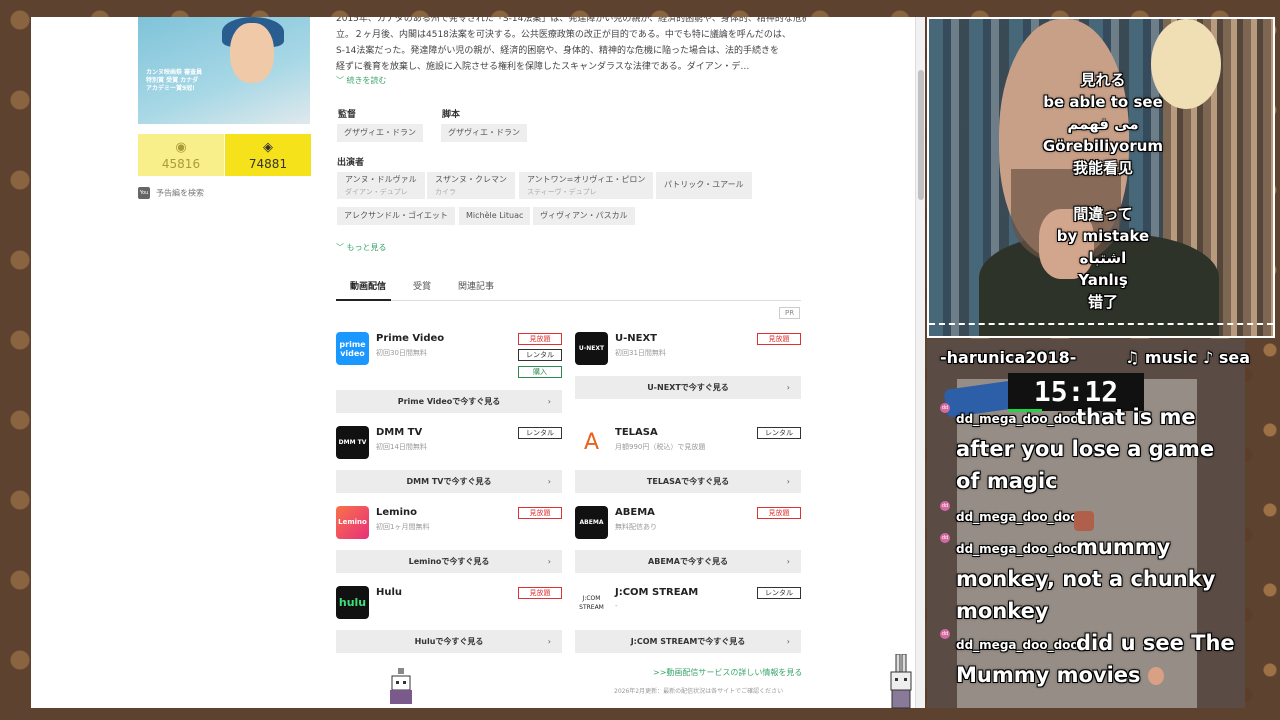 This screenshot has height=720, width=1280. Describe the element at coordinates (1101, 324) in the screenshot. I see `caption-divider` at that location.